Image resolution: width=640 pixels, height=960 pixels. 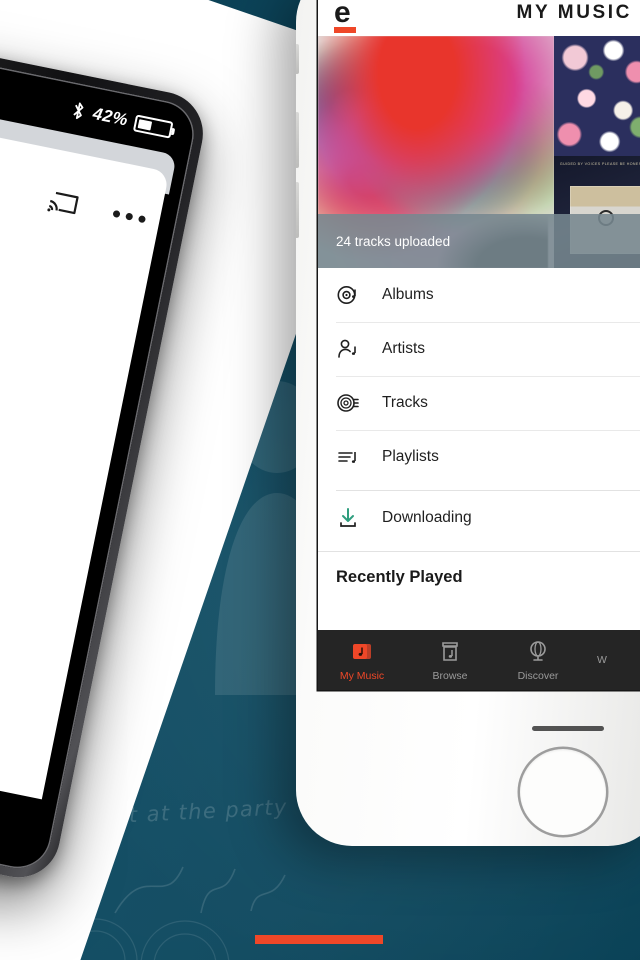 What do you see at coordinates (410, 456) in the screenshot?
I see `menu-label: Playlists` at bounding box center [410, 456].